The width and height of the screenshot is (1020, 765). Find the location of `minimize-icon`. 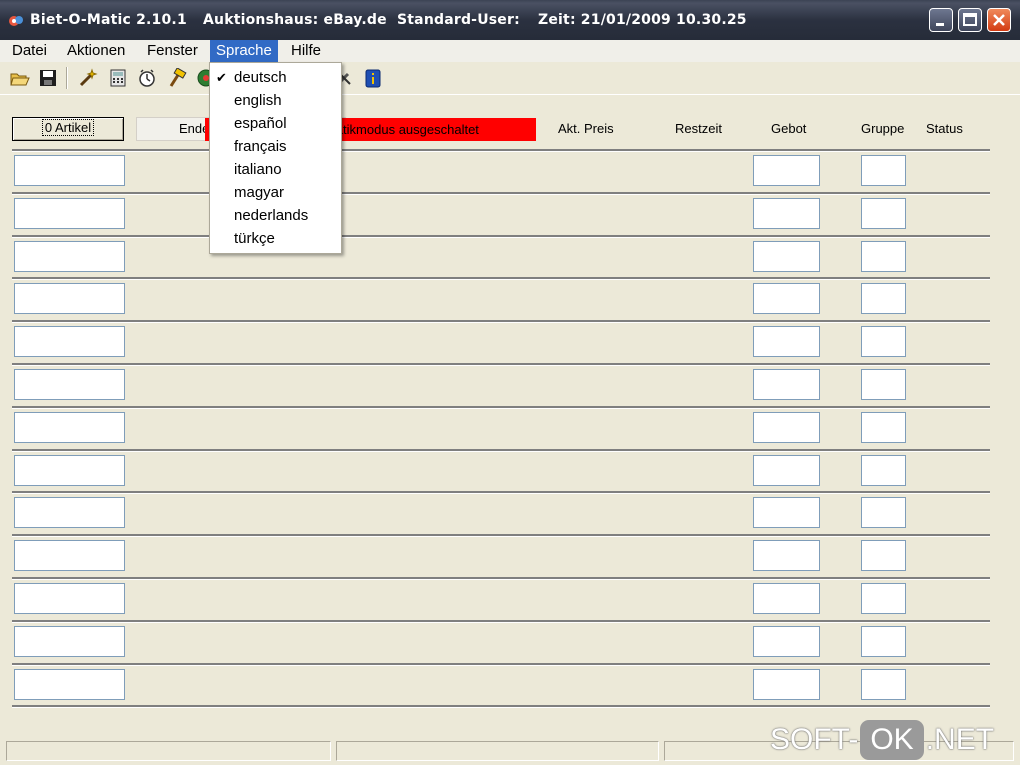

minimize-icon is located at coordinates (940, 24).